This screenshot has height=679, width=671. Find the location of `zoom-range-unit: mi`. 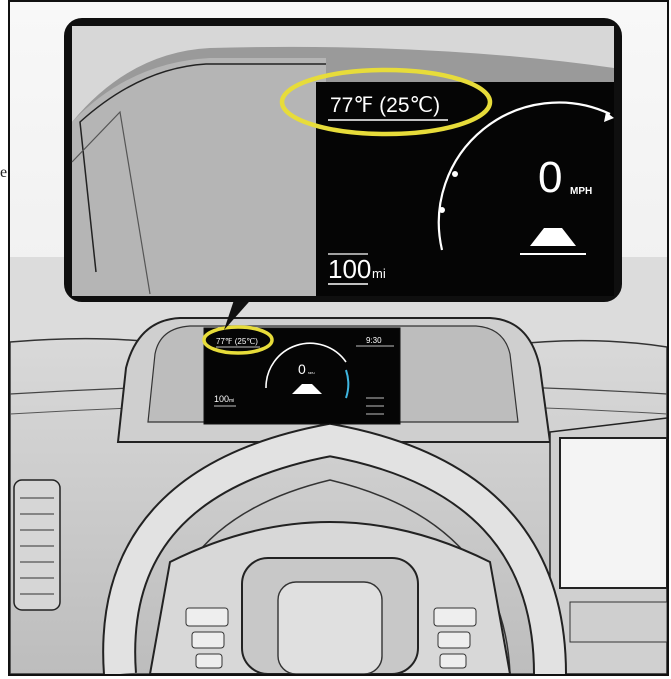

zoom-range-unit: mi is located at coordinates (379, 273).